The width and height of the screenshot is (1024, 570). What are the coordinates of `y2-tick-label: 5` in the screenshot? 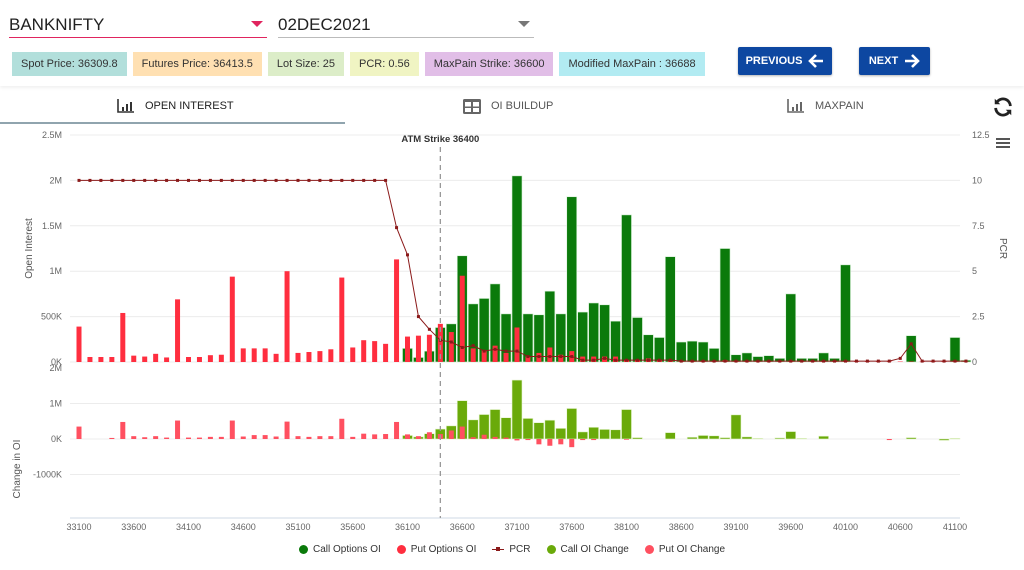 It's located at (974, 271).